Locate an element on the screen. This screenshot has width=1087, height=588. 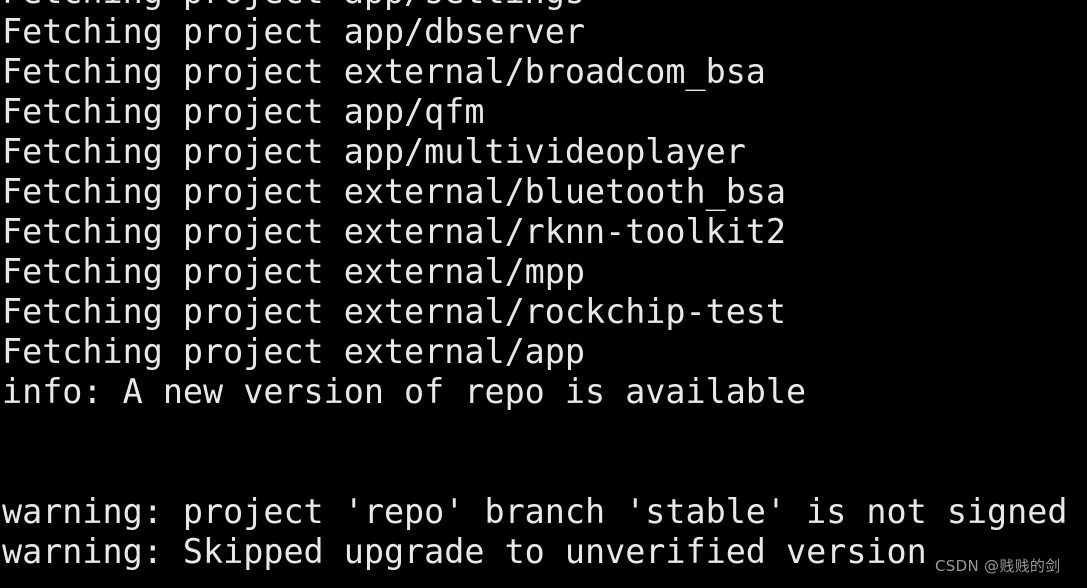
terminal-line: Fetching project app/dbserver is located at coordinates (293, 31).